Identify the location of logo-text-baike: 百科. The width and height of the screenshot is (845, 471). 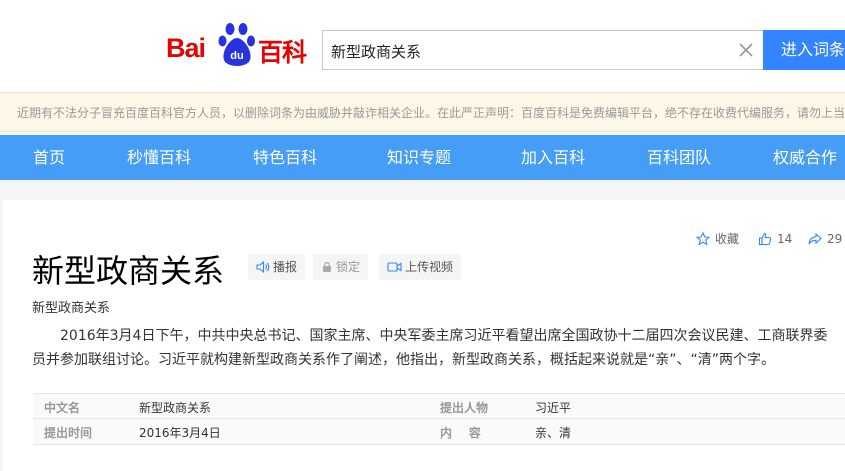
(282, 52).